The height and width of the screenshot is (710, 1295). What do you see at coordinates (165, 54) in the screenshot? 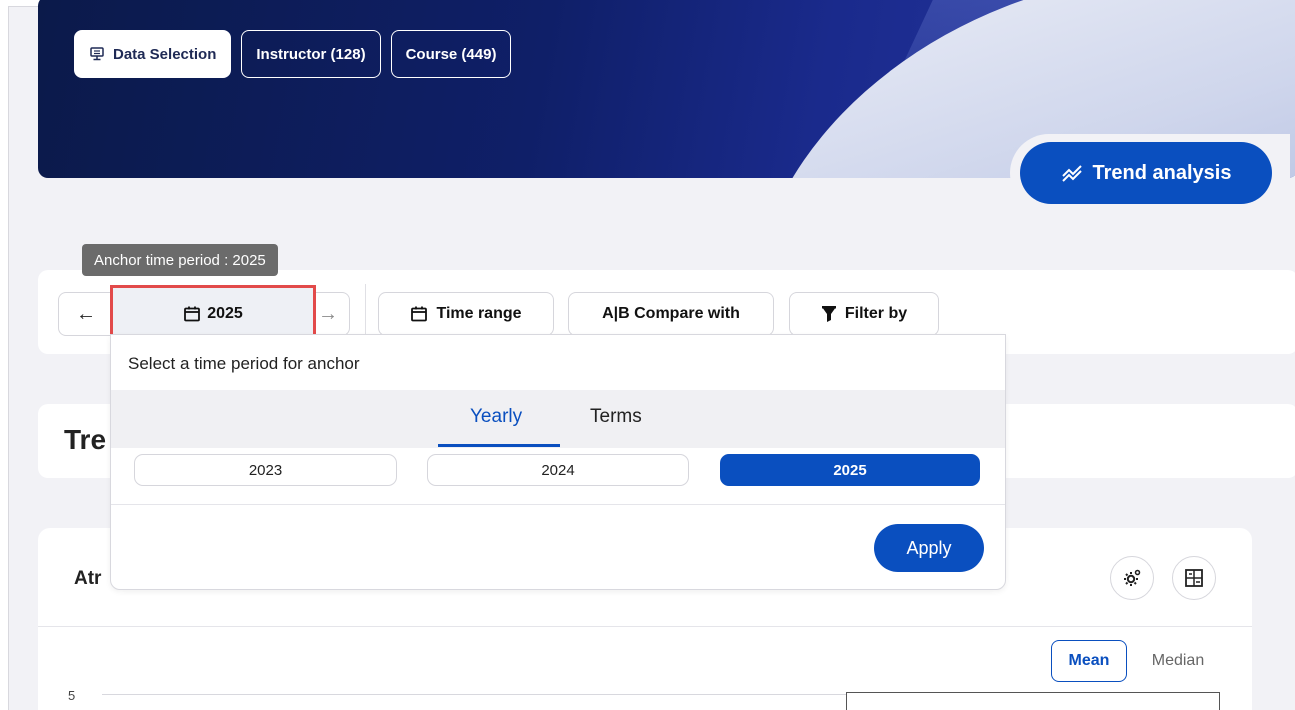
I see `tab-data-selection-label: Data Selection` at bounding box center [165, 54].